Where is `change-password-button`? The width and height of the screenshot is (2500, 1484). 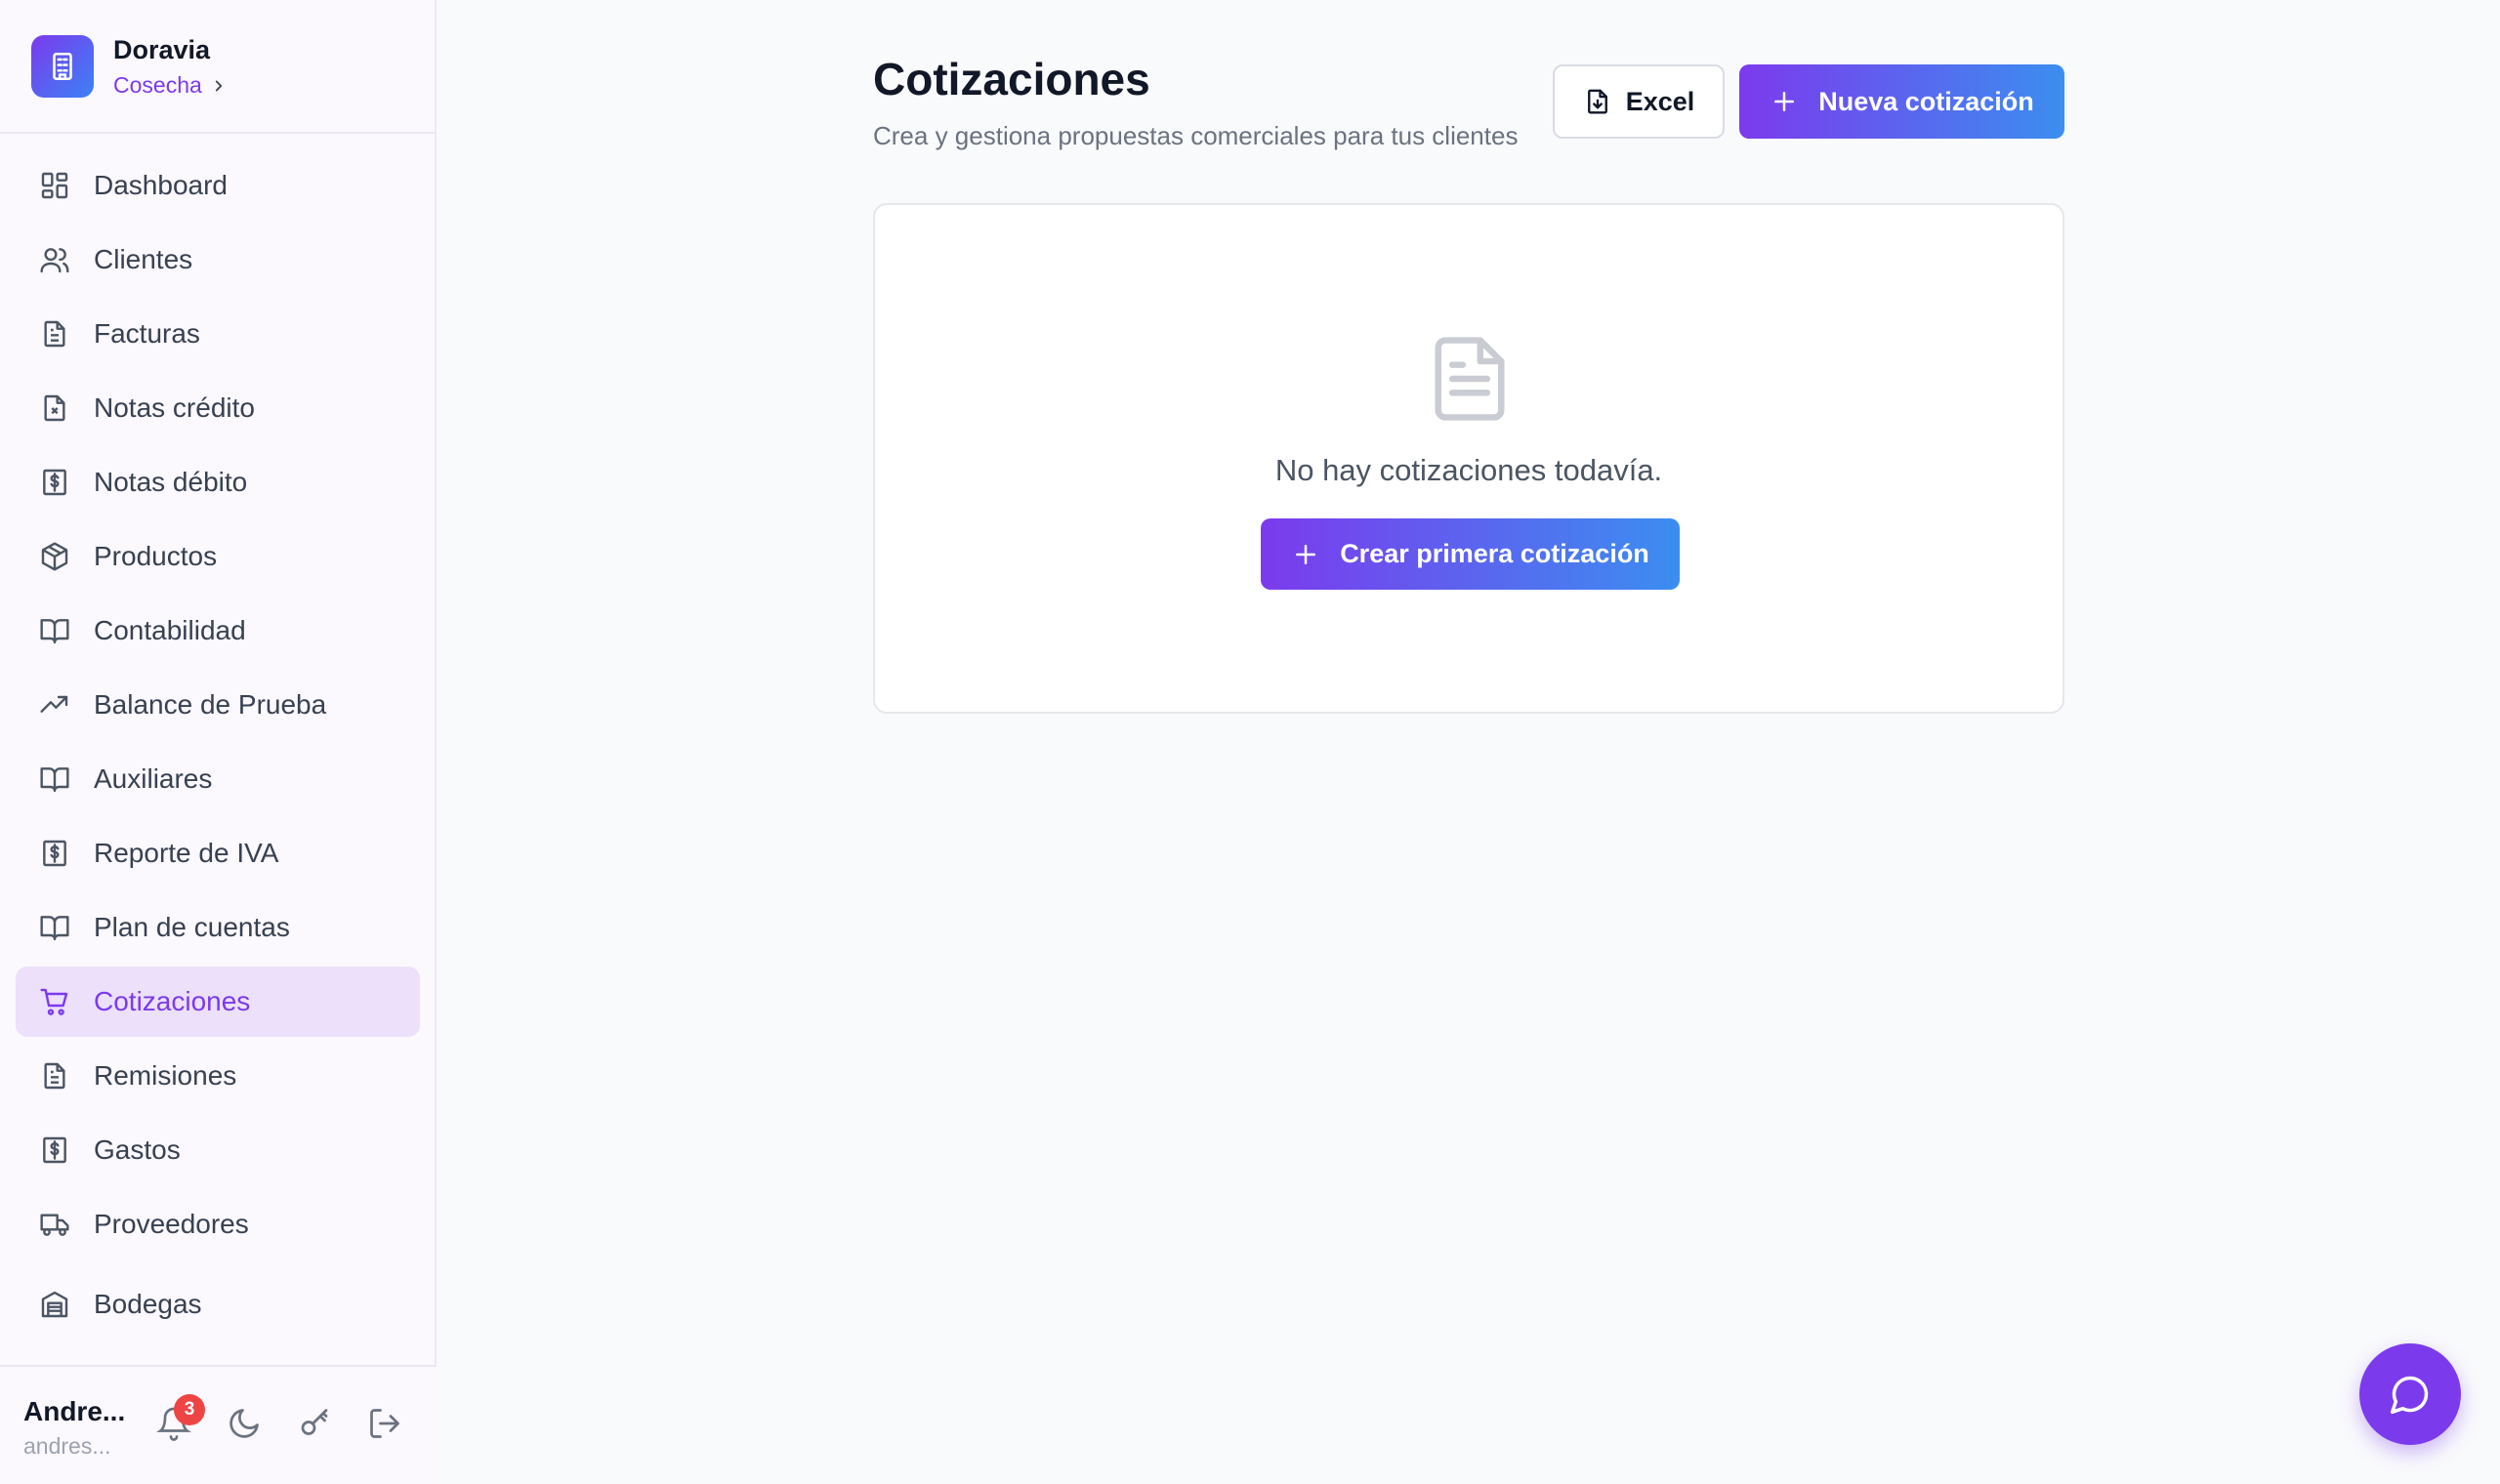 change-password-button is located at coordinates (314, 1424).